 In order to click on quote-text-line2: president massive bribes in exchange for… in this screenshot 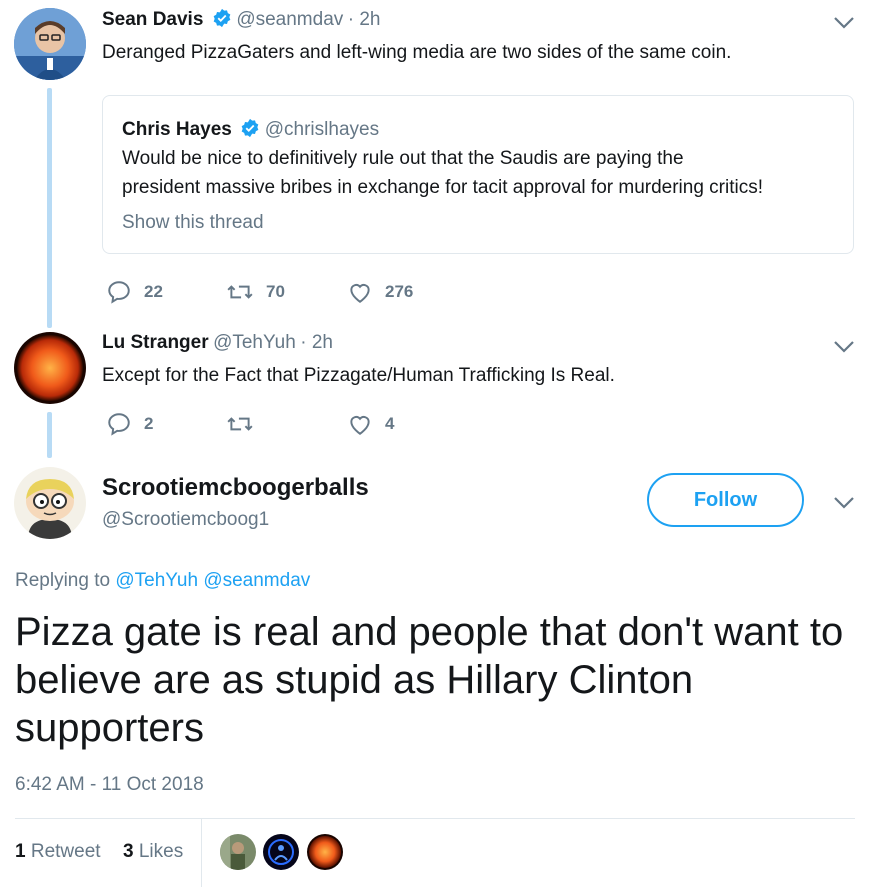, I will do `click(443, 187)`.